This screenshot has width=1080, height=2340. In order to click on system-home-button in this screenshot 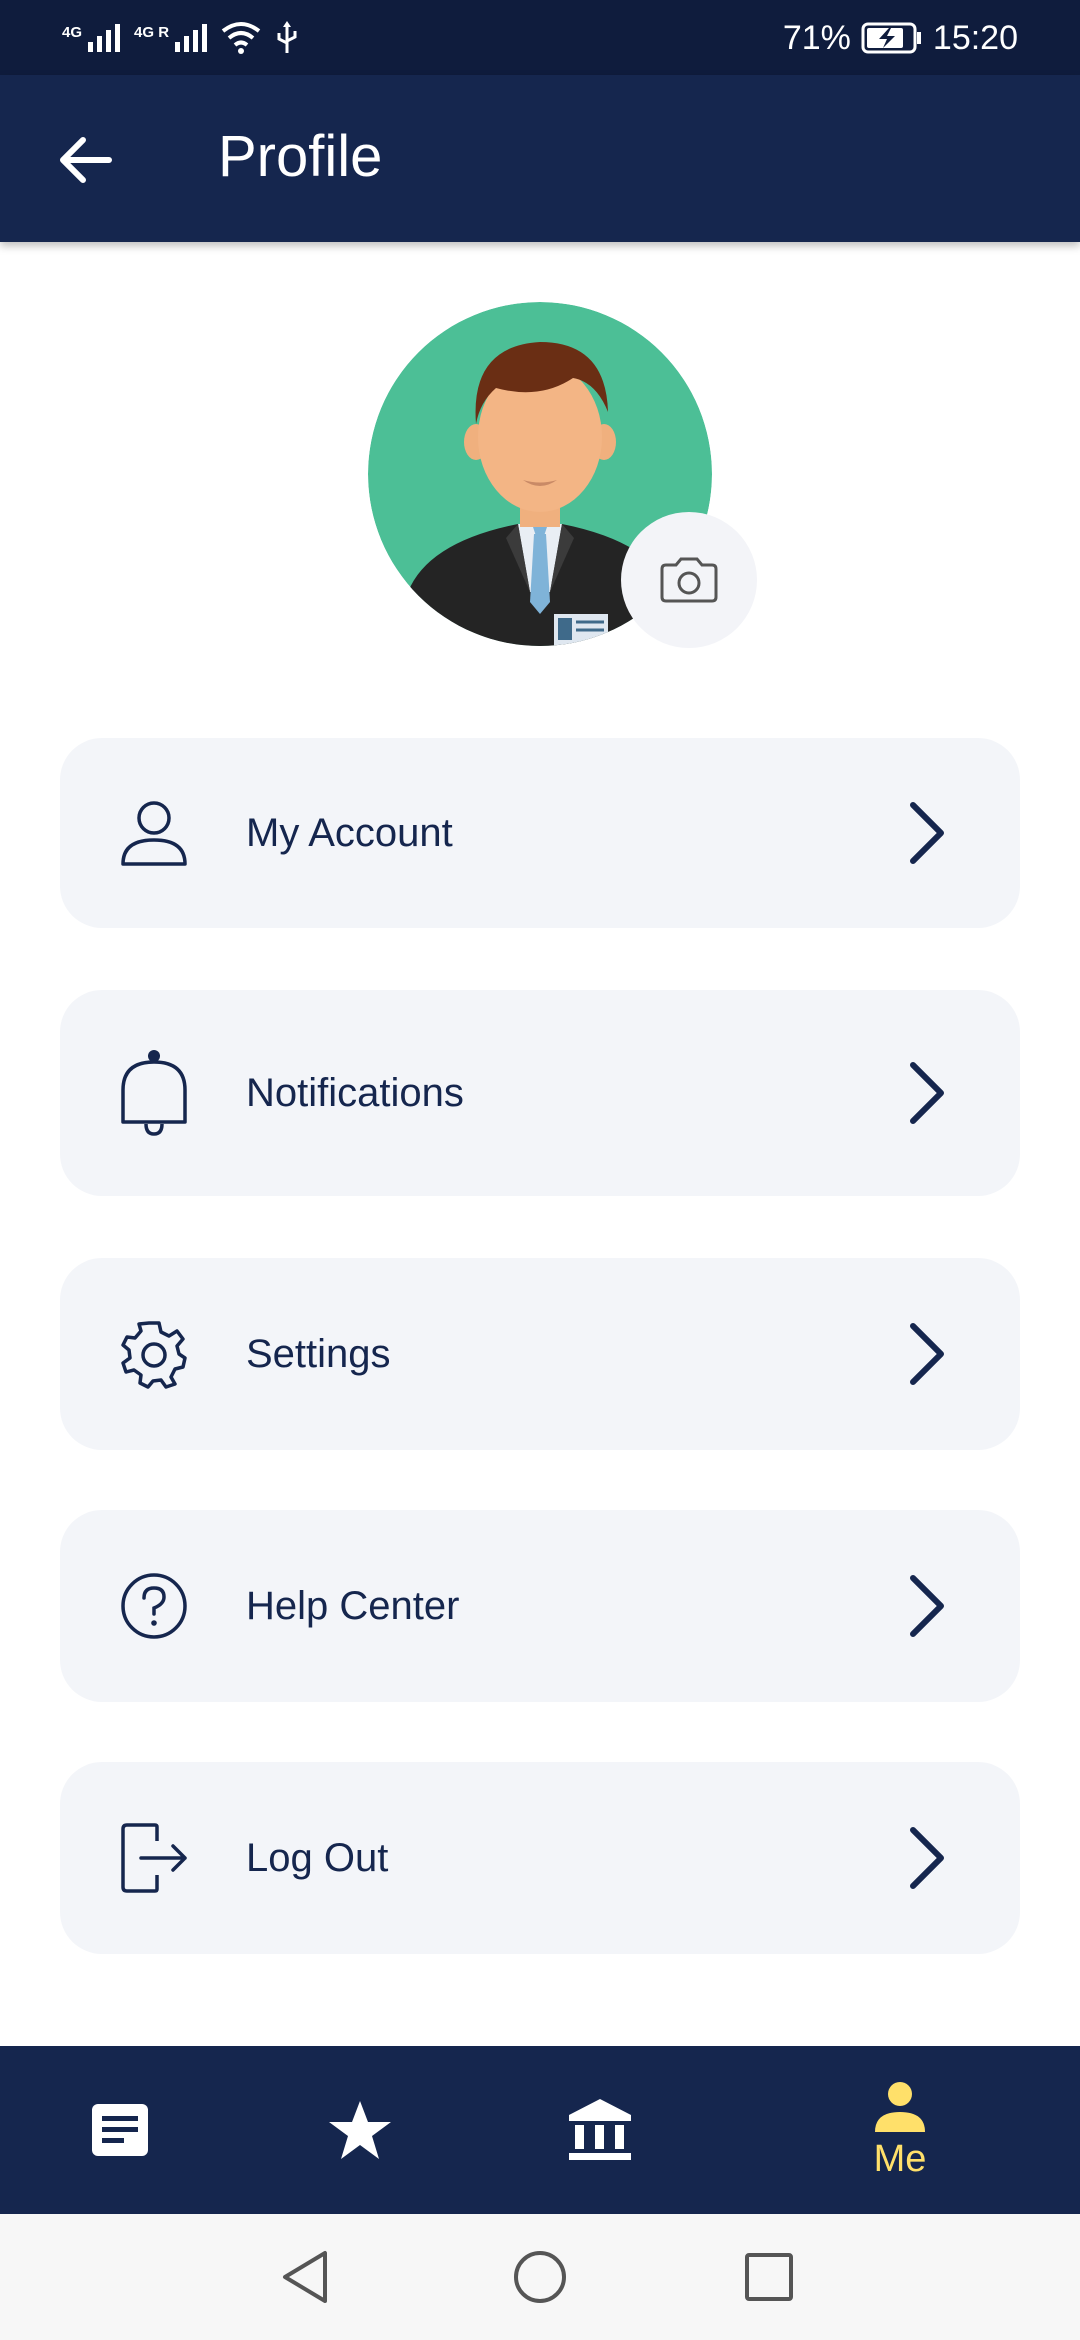, I will do `click(540, 2277)`.